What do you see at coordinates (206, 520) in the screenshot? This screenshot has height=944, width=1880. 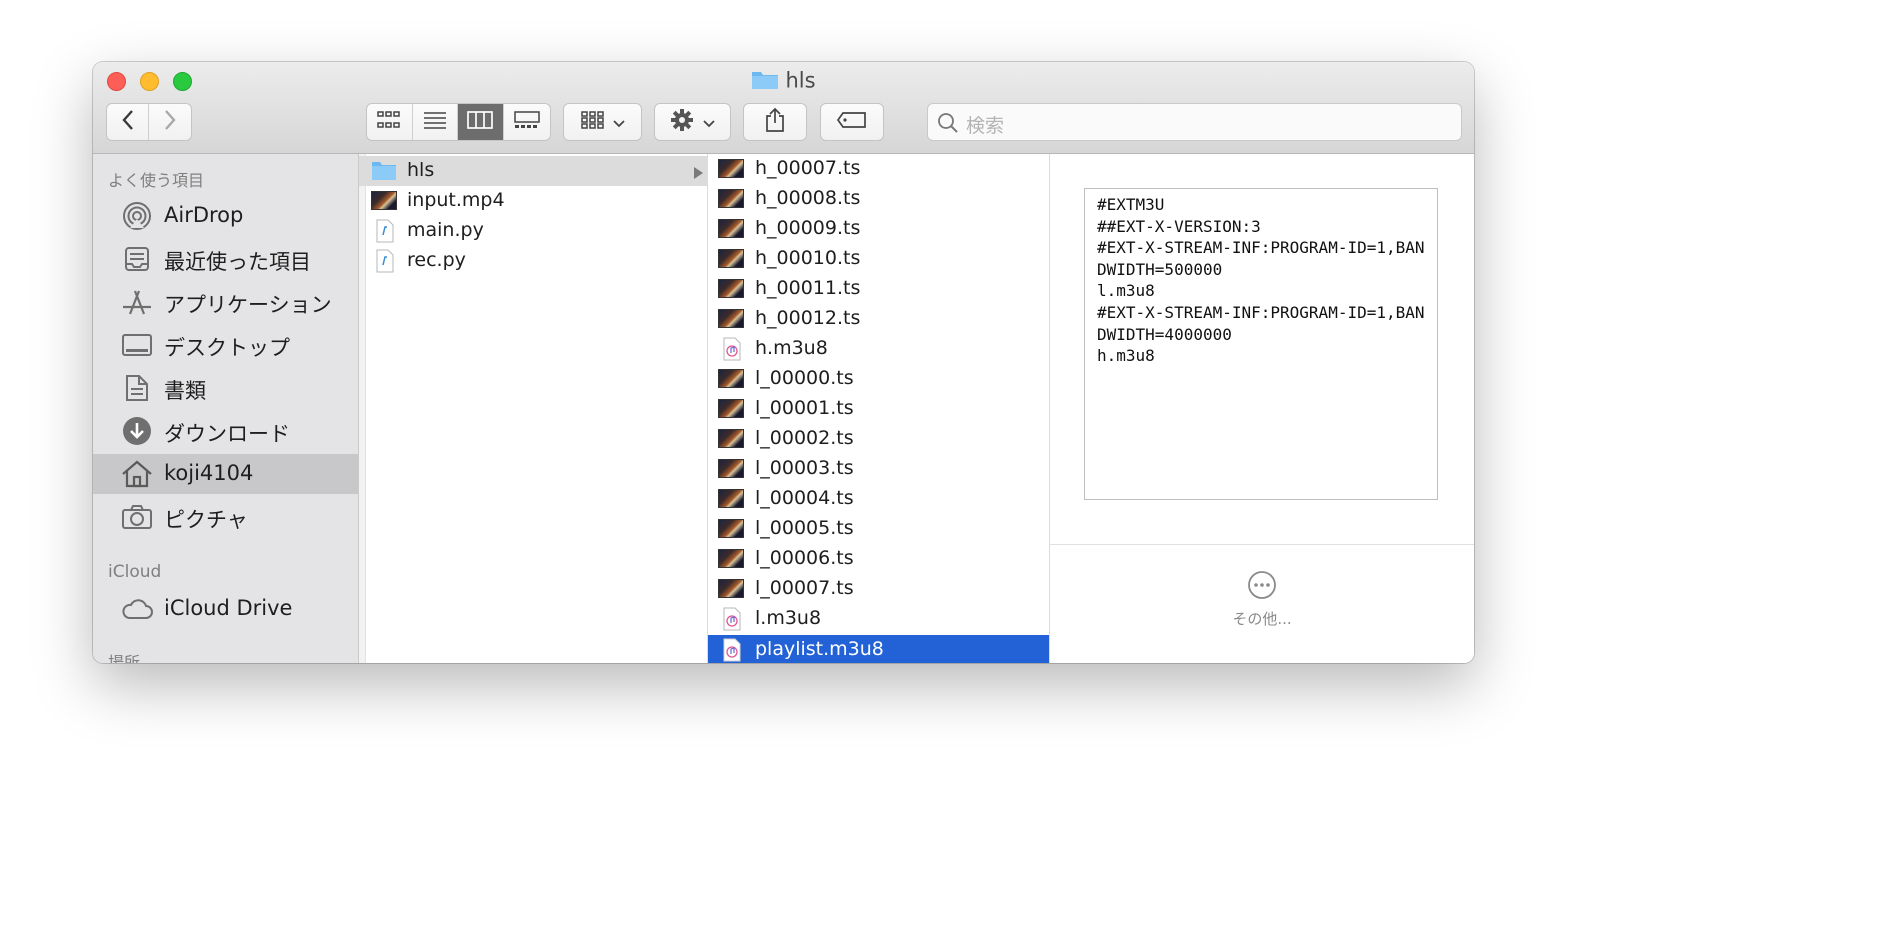 I see `sidebar-item-label: ピクチャ` at bounding box center [206, 520].